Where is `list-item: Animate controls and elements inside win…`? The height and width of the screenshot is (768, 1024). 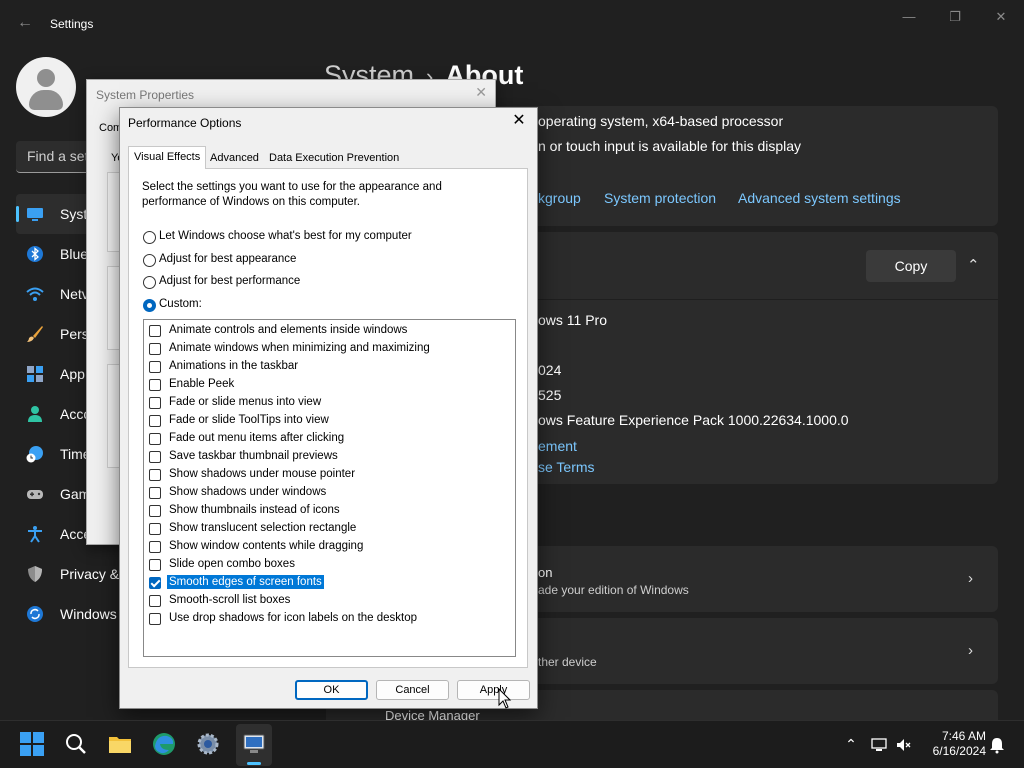 list-item: Animate controls and elements inside win… is located at coordinates (329, 331).